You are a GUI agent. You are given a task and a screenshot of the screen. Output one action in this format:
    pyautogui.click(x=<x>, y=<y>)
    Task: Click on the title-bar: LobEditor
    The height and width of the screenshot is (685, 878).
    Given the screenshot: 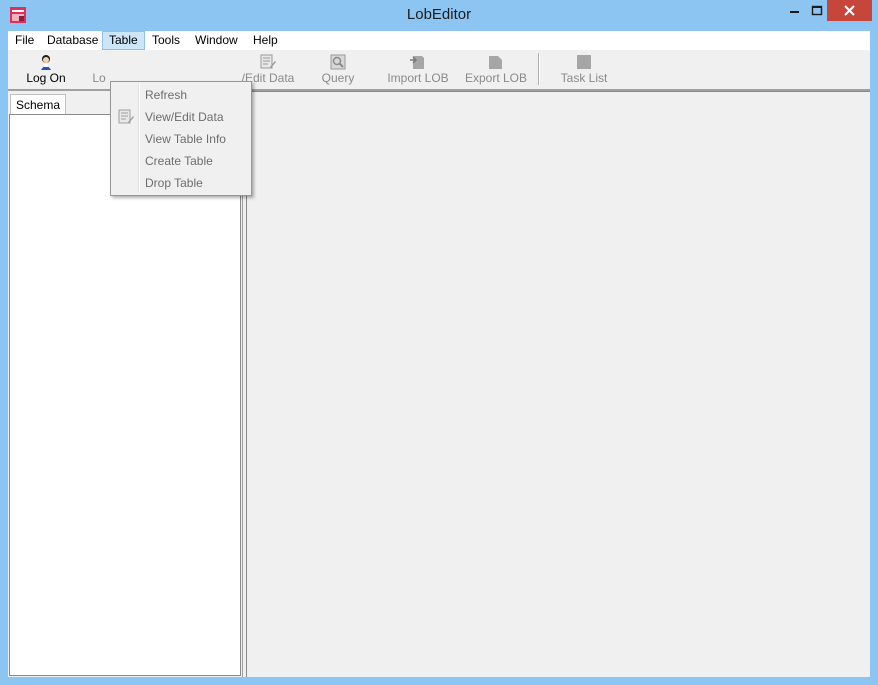 What is the action you would take?
    pyautogui.click(x=439, y=15)
    